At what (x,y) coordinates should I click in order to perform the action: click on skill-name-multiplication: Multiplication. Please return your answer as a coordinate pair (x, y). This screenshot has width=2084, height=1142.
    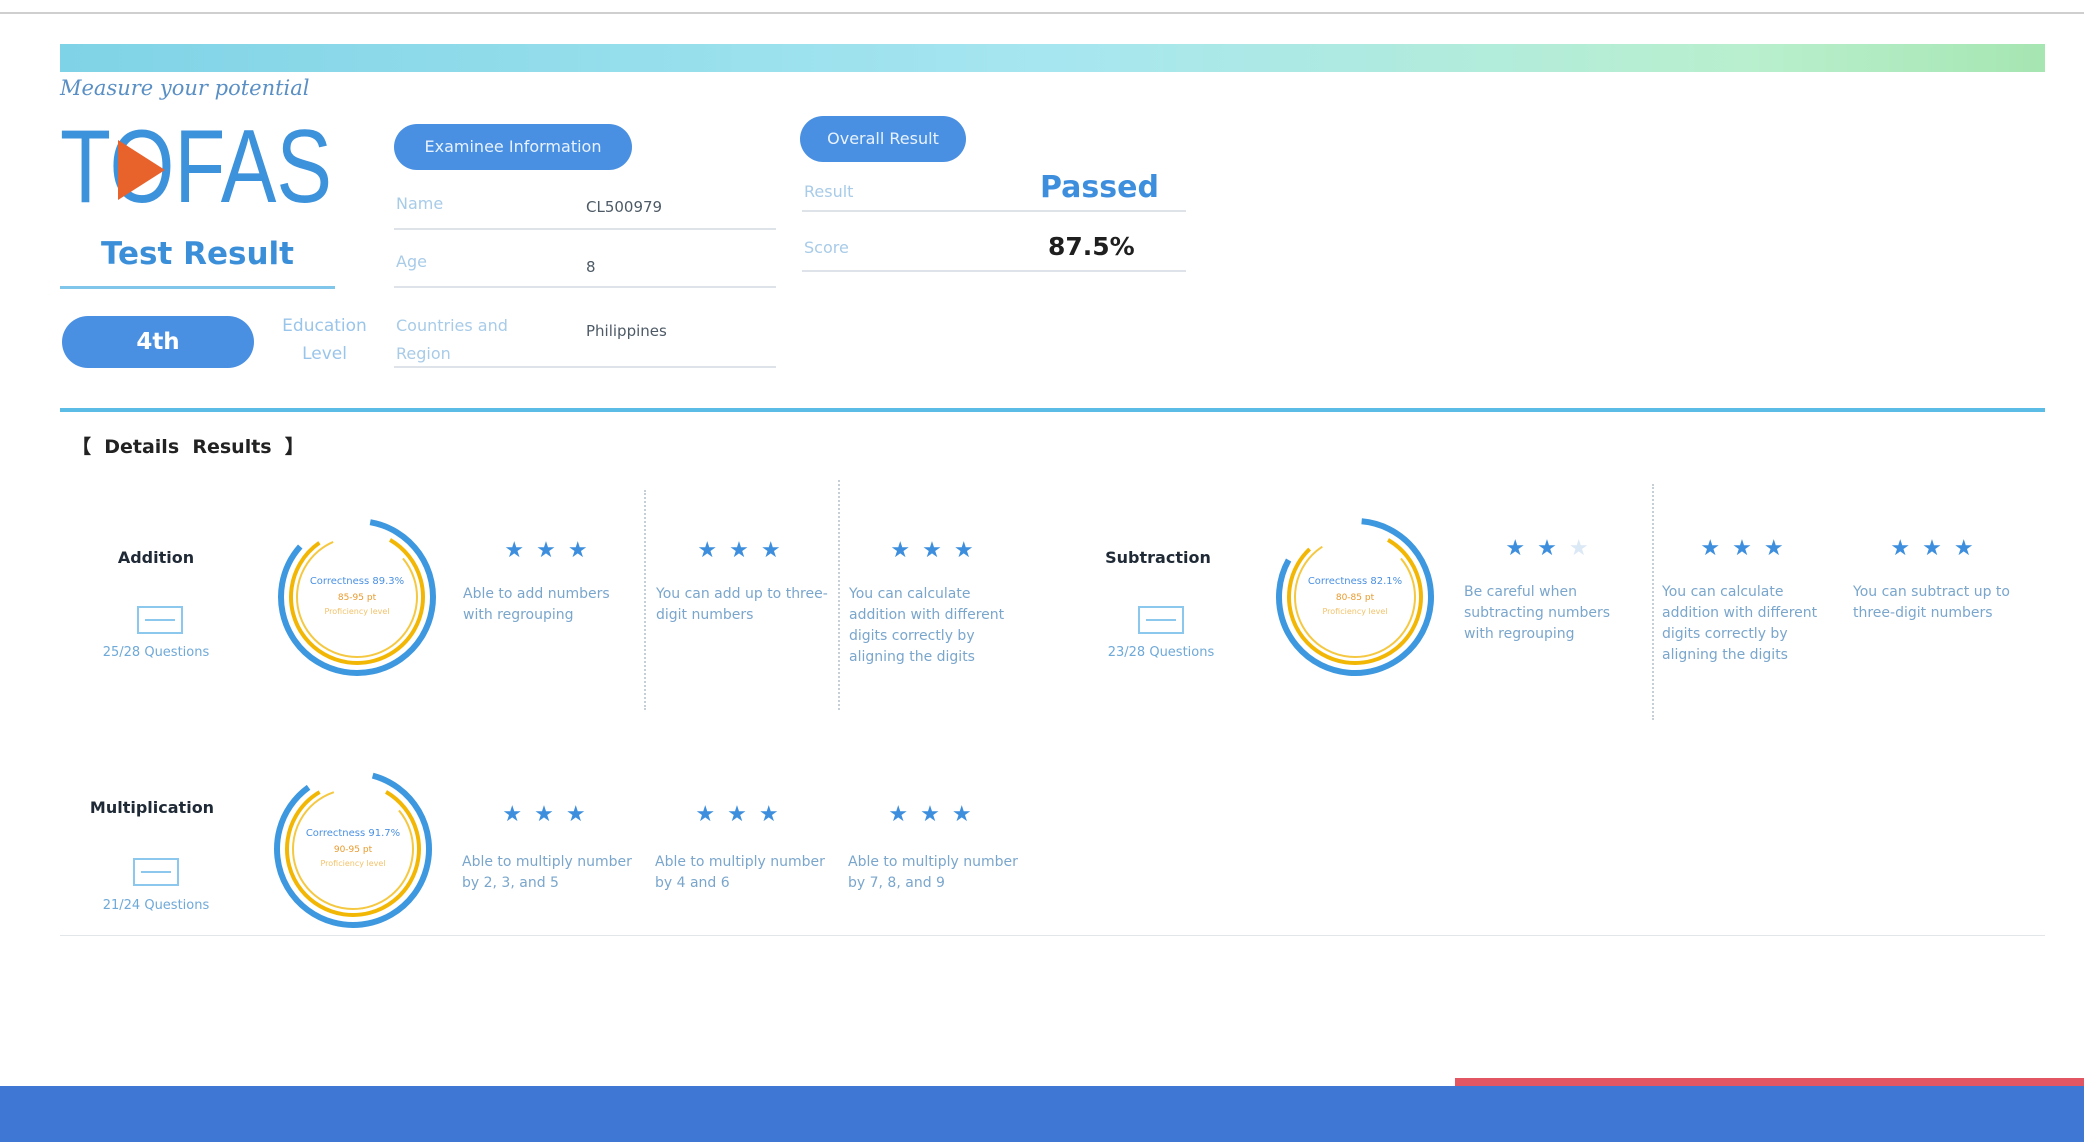
    Looking at the image, I should click on (152, 807).